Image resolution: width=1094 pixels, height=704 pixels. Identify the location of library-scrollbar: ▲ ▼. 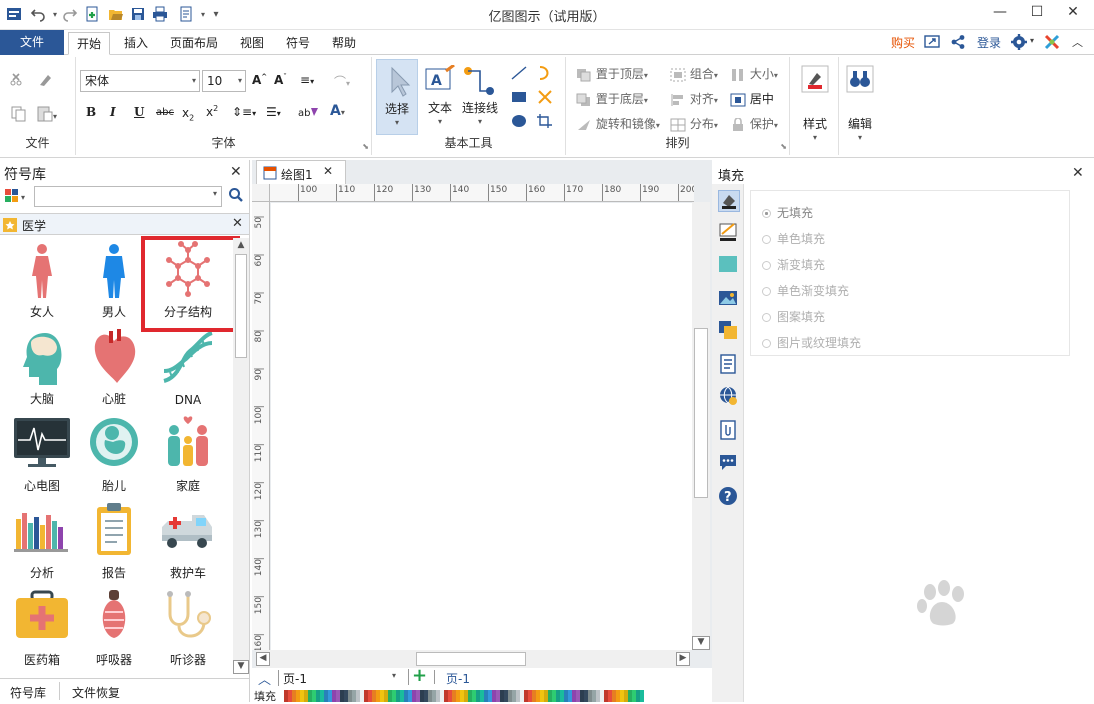
(241, 456).